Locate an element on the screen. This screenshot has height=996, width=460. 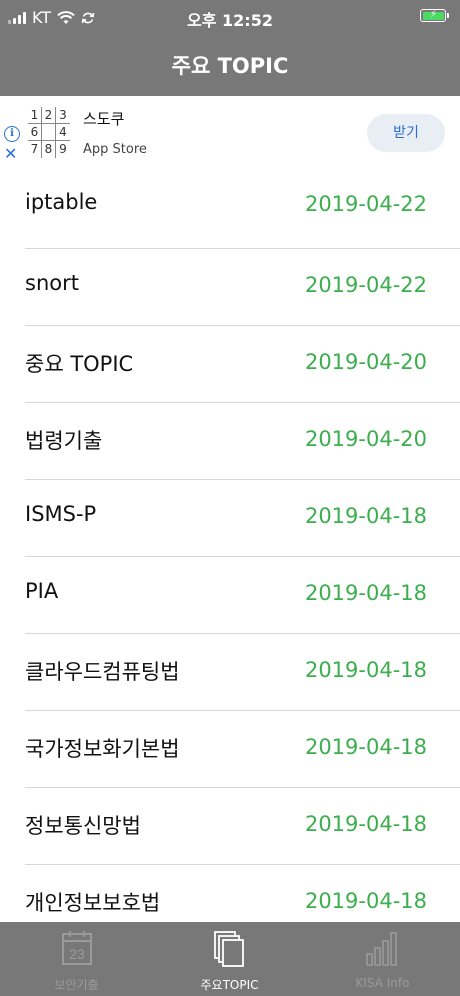
topic-row: 중요 TOPIC 2019-04-20 is located at coordinates (230, 364).